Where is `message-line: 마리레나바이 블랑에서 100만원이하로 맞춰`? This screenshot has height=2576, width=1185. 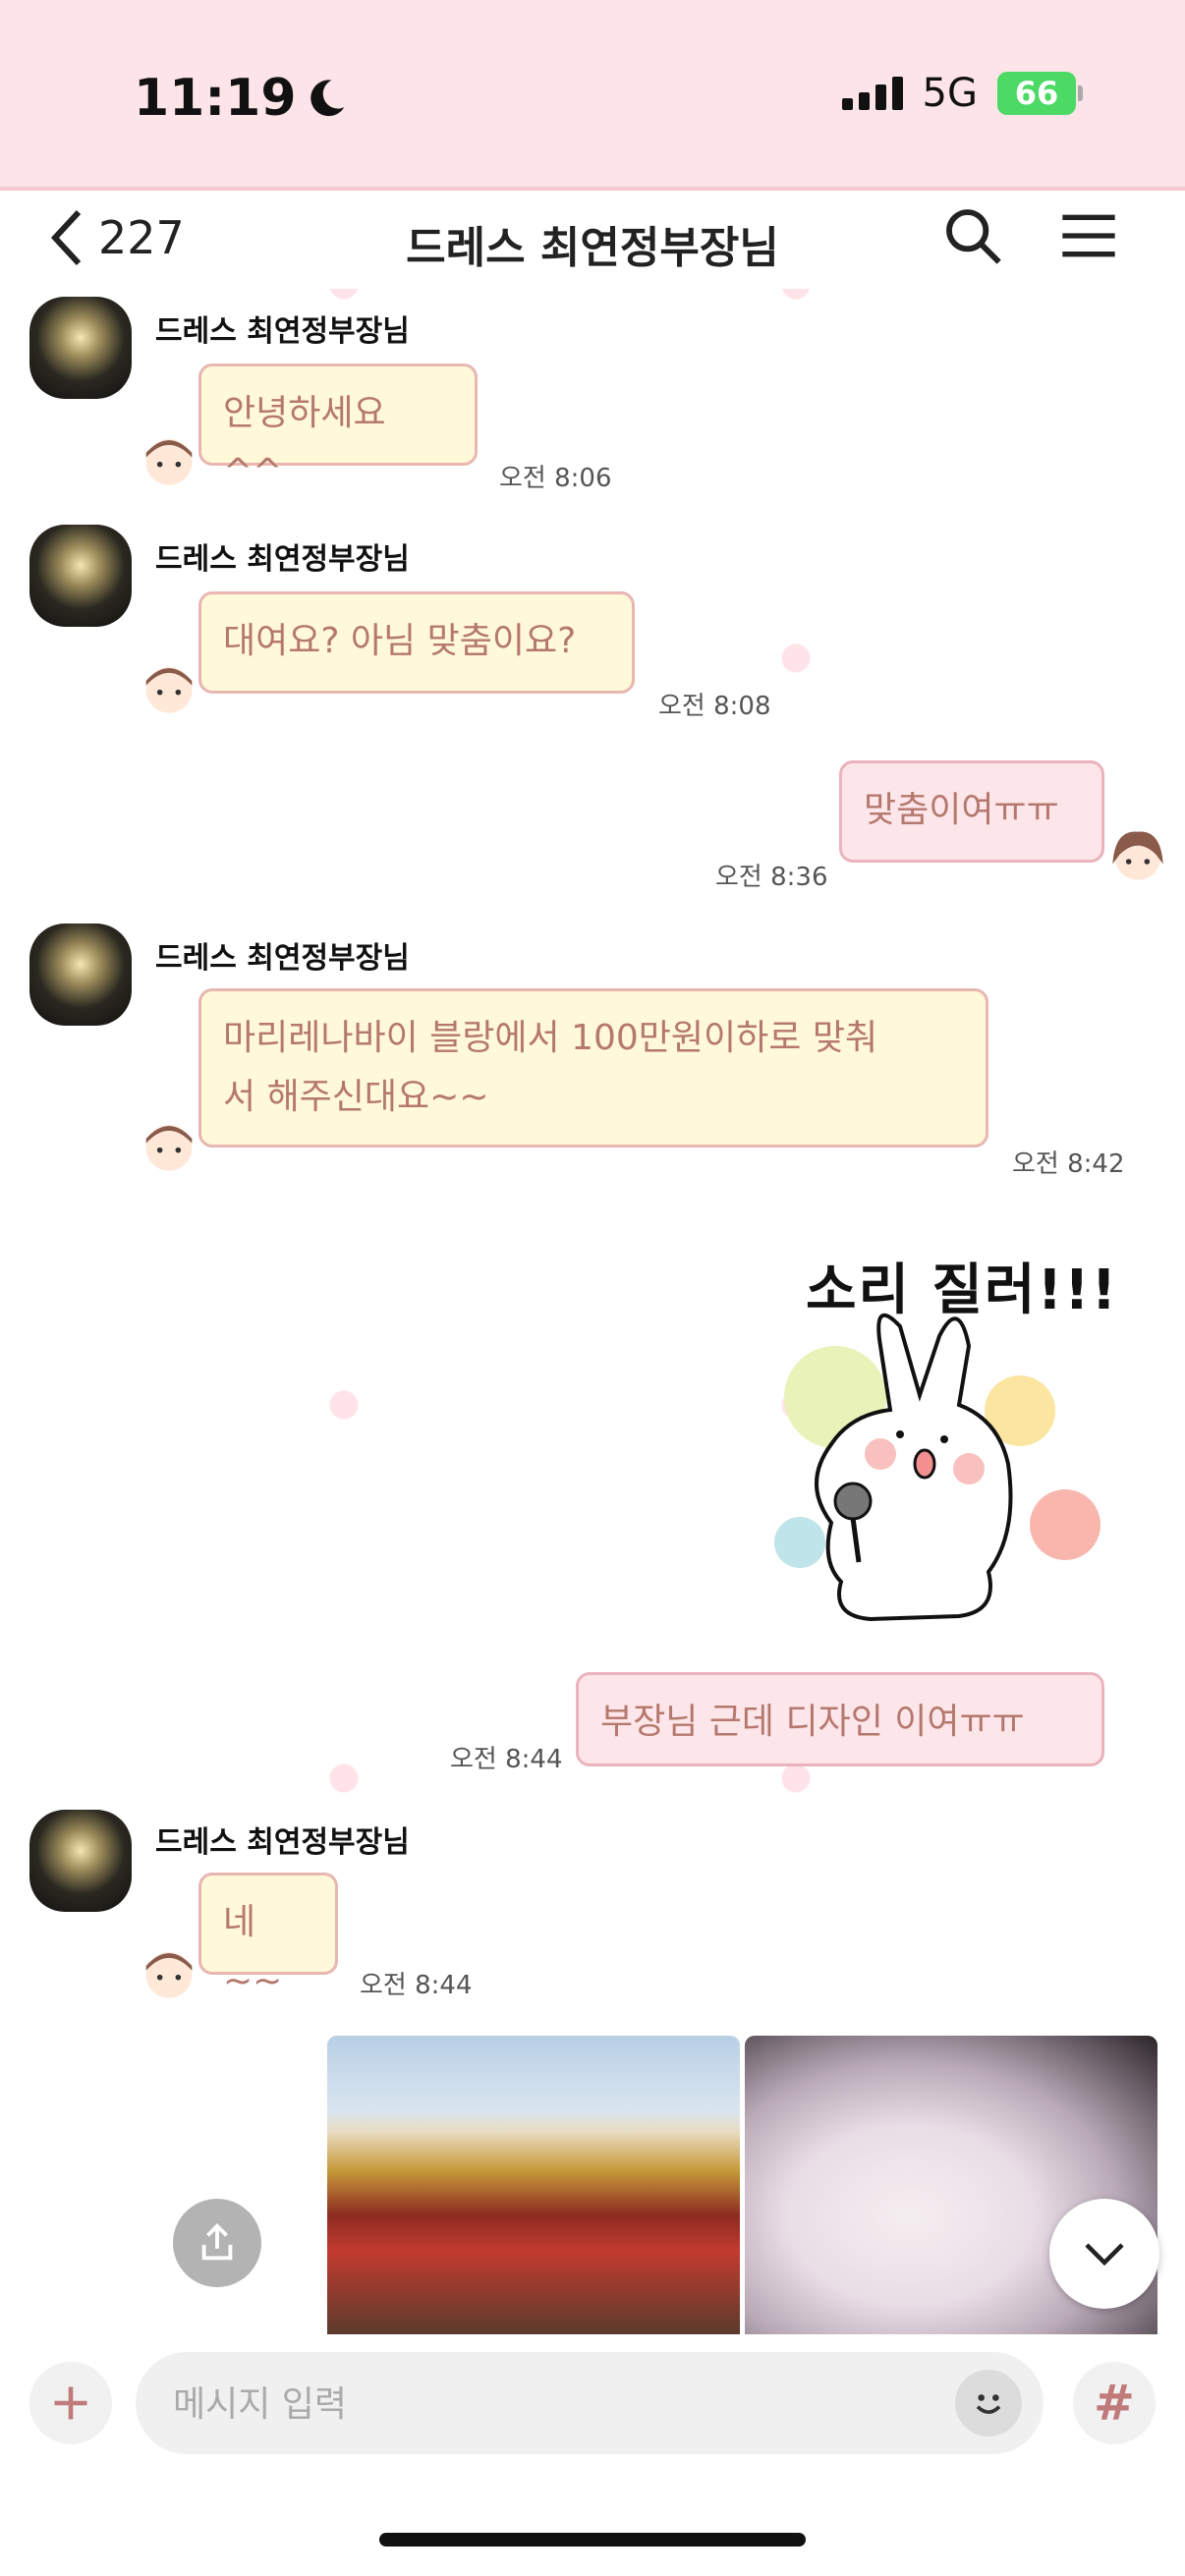
message-line: 마리레나바이 블랑에서 100만원이하로 맞춰 is located at coordinates (550, 1038).